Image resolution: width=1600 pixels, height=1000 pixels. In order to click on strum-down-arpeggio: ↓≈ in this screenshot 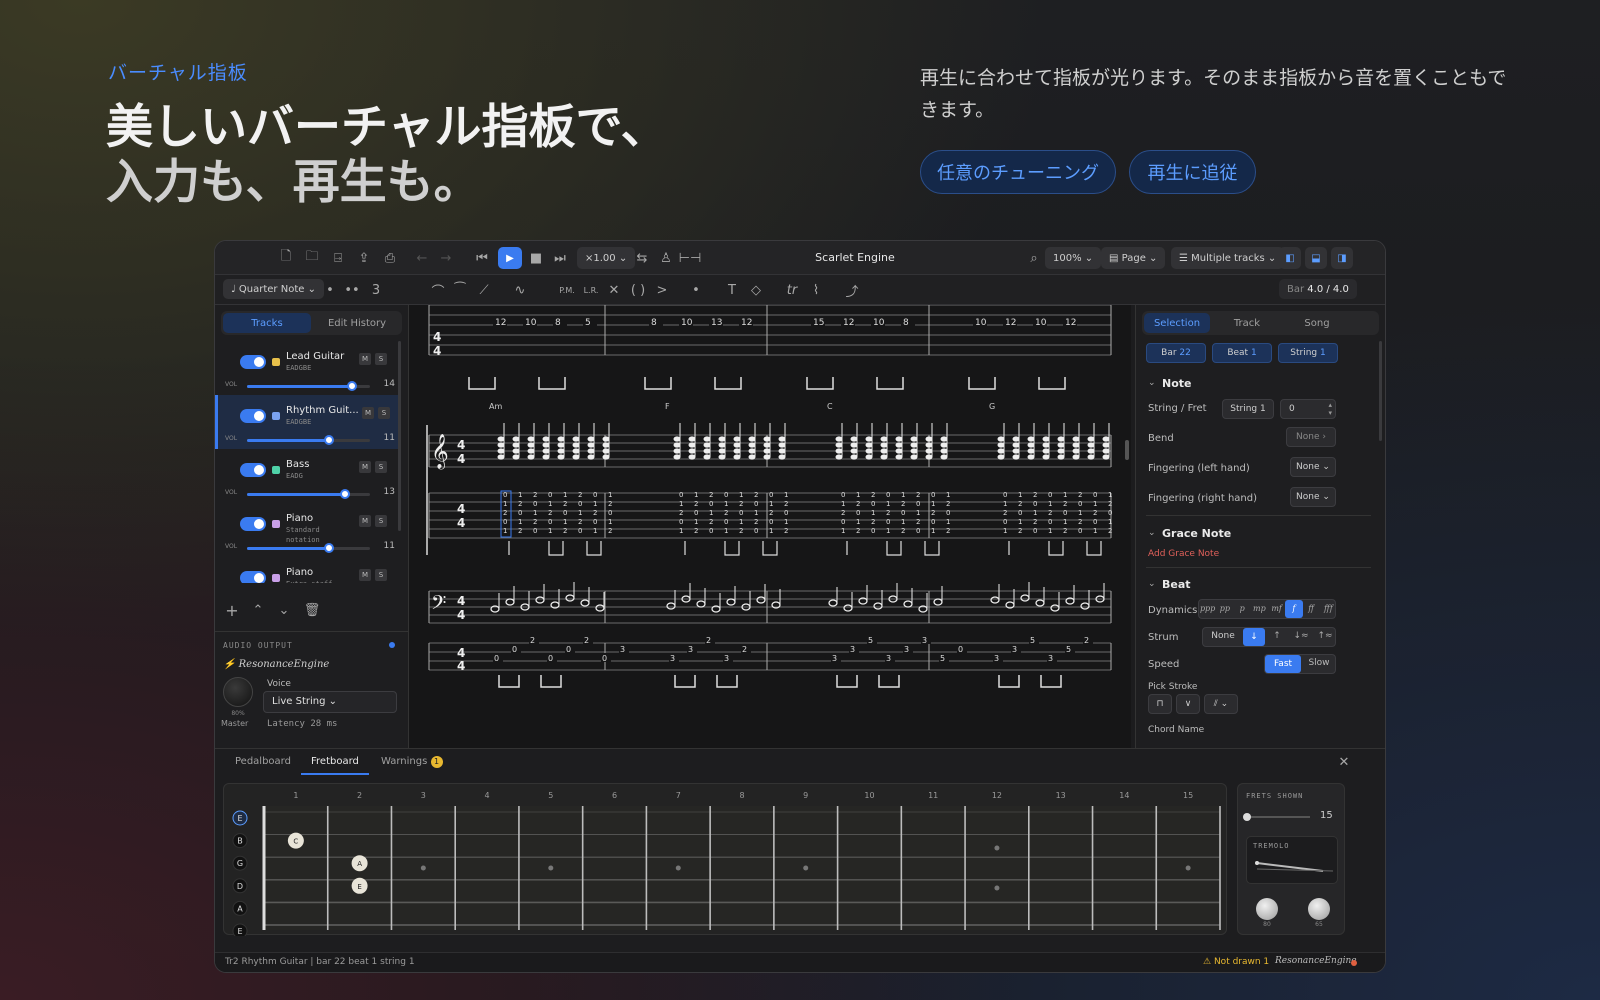, I will do `click(1301, 636)`.